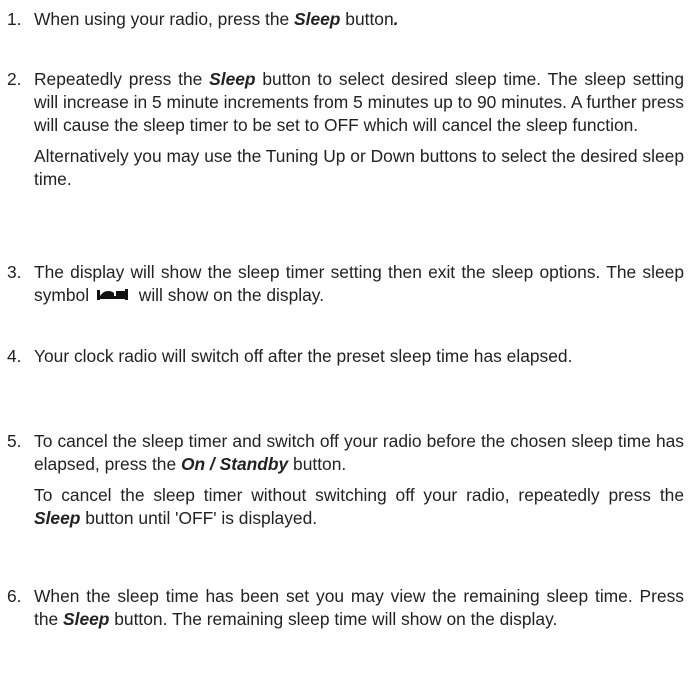 This screenshot has height=682, width=690. Describe the element at coordinates (317, 464) in the screenshot. I see `step-text: button.` at that location.